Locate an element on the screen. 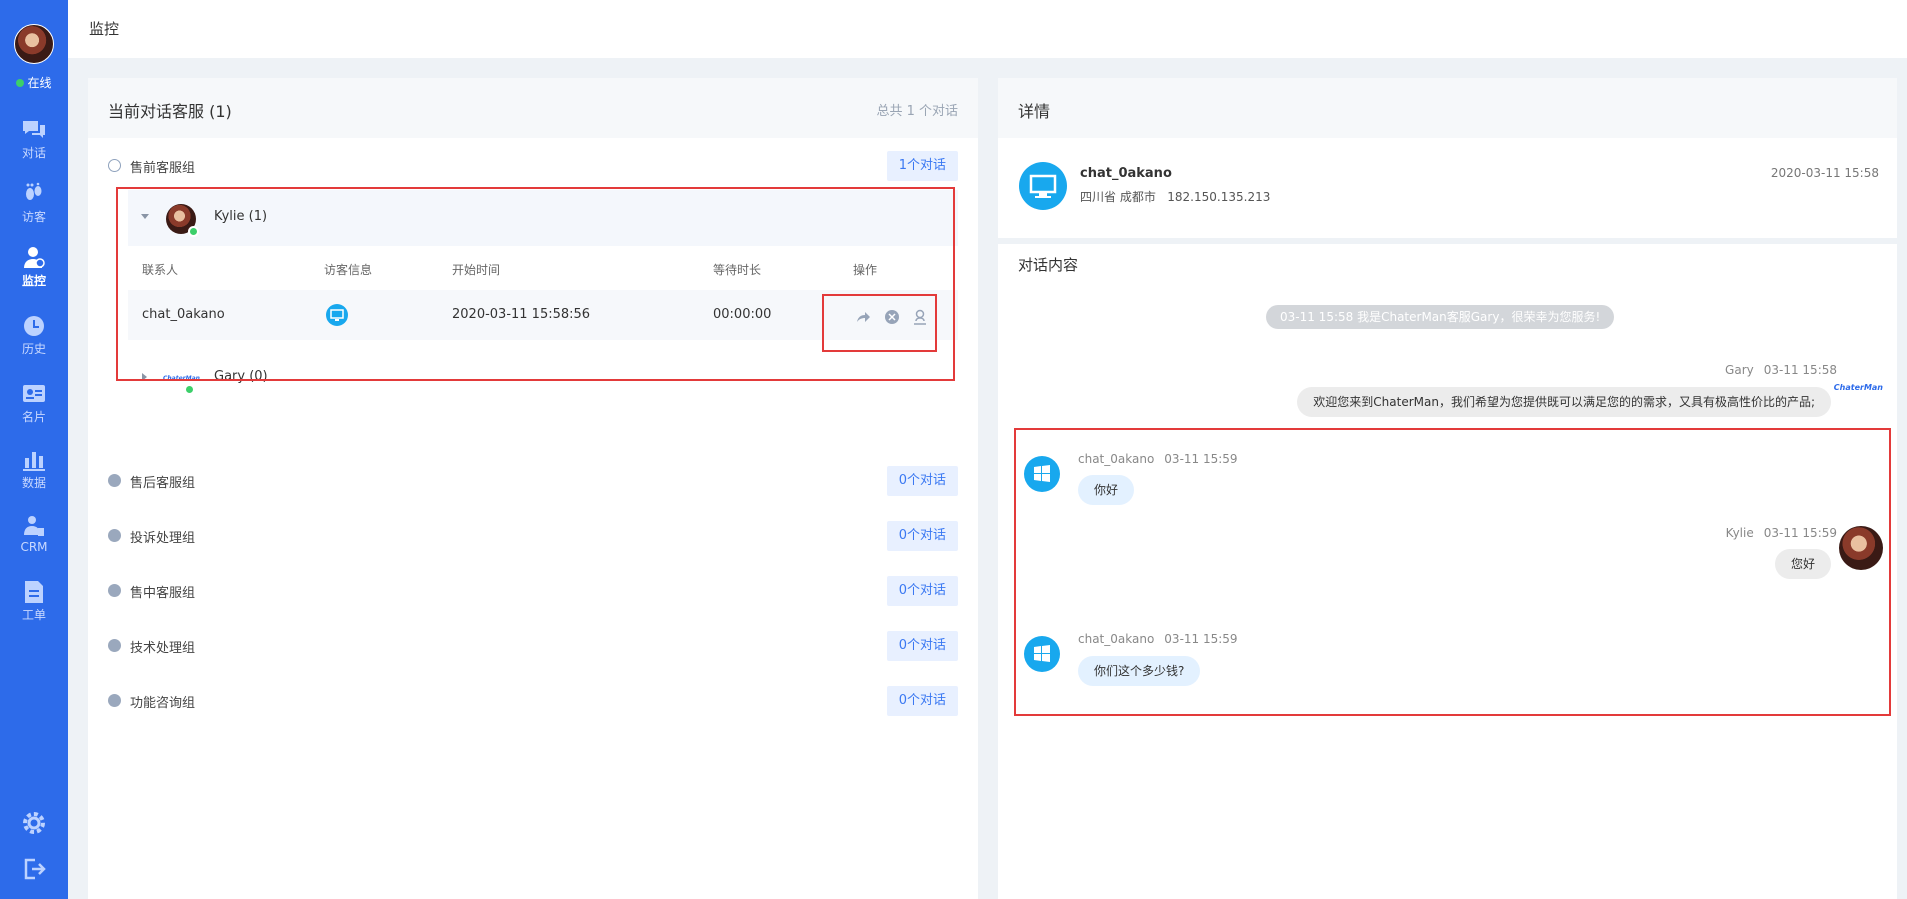 Image resolution: width=1907 pixels, height=899 pixels. bar-chart-icon is located at coordinates (34, 461).